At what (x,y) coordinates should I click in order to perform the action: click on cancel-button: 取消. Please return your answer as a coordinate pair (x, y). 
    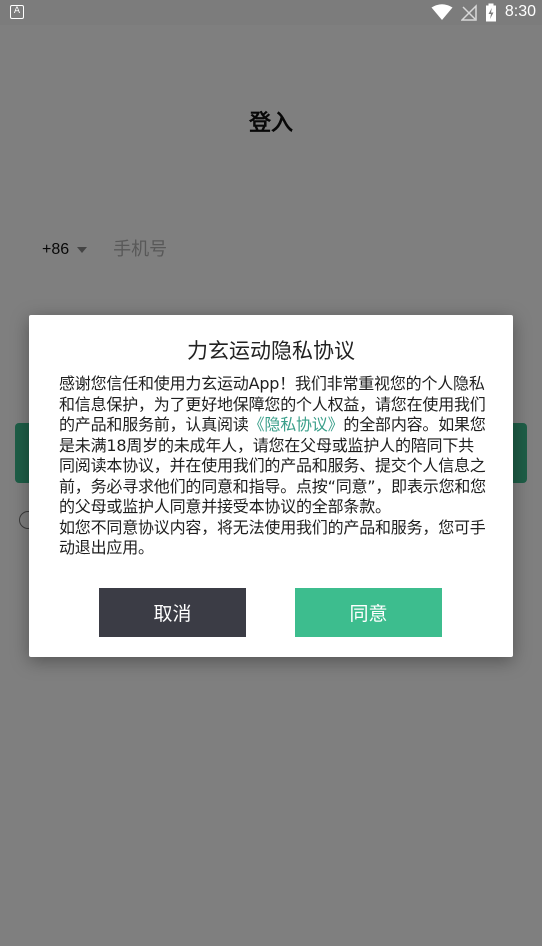
    Looking at the image, I should click on (172, 612).